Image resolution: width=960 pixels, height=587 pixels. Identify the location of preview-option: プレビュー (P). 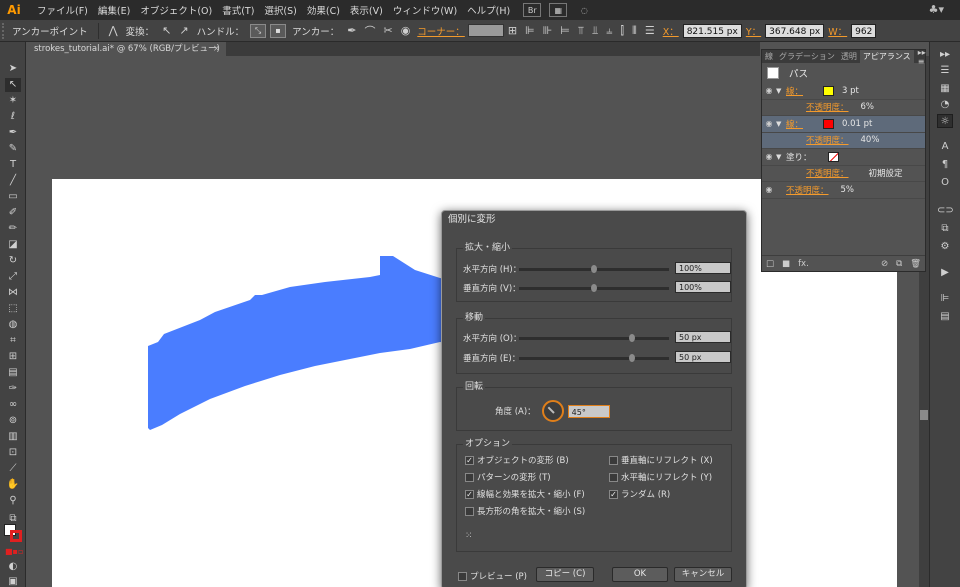
(492, 576).